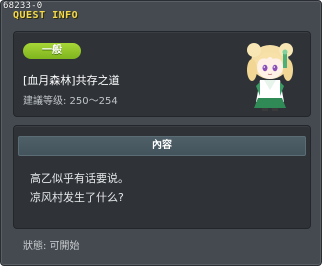 This screenshot has width=322, height=266. I want to click on level-requirement: 建議等级: 250～254, so click(70, 101).